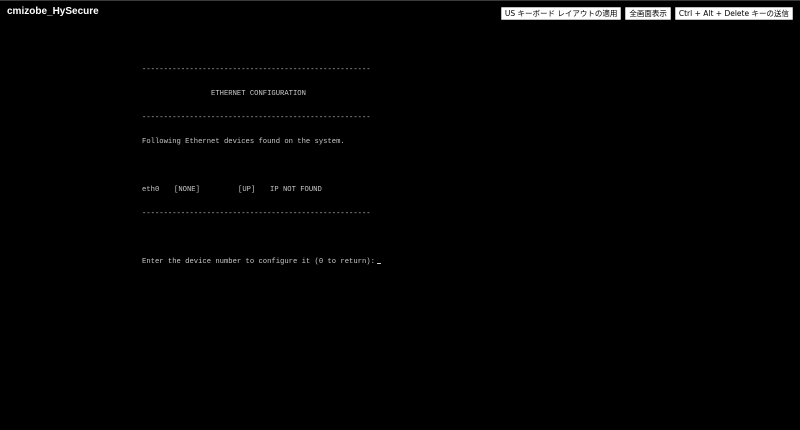 Image resolution: width=800 pixels, height=430 pixels. Describe the element at coordinates (151, 190) in the screenshot. I see `device-name: eth0` at that location.